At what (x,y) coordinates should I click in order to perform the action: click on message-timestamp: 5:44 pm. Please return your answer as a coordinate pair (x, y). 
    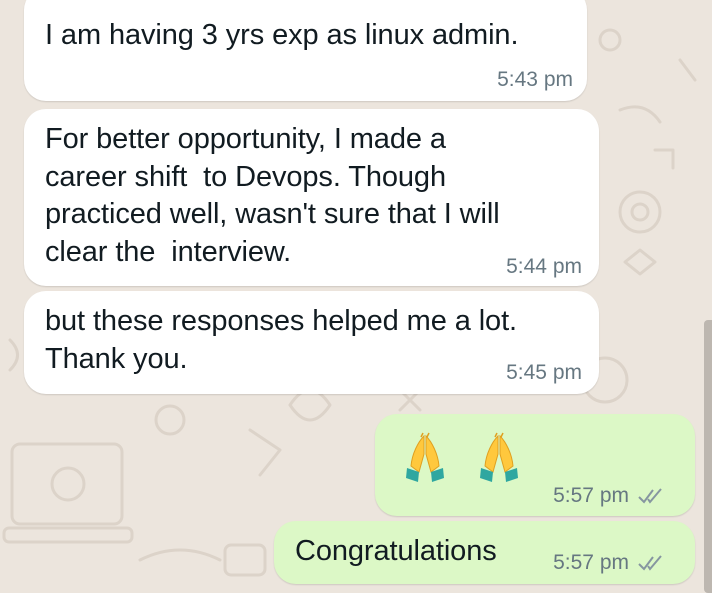
    Looking at the image, I should click on (544, 266).